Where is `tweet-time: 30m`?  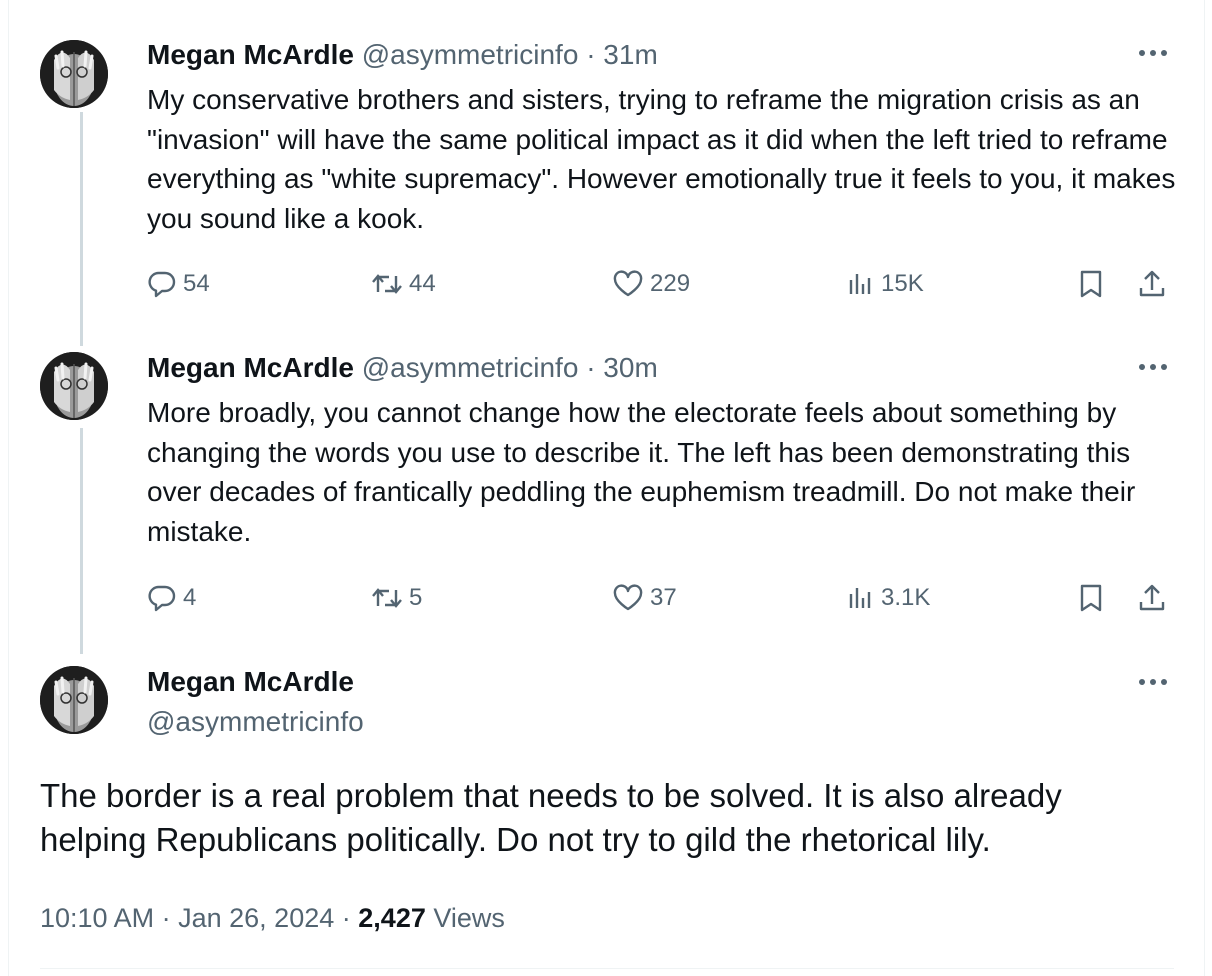
tweet-time: 30m is located at coordinates (630, 367).